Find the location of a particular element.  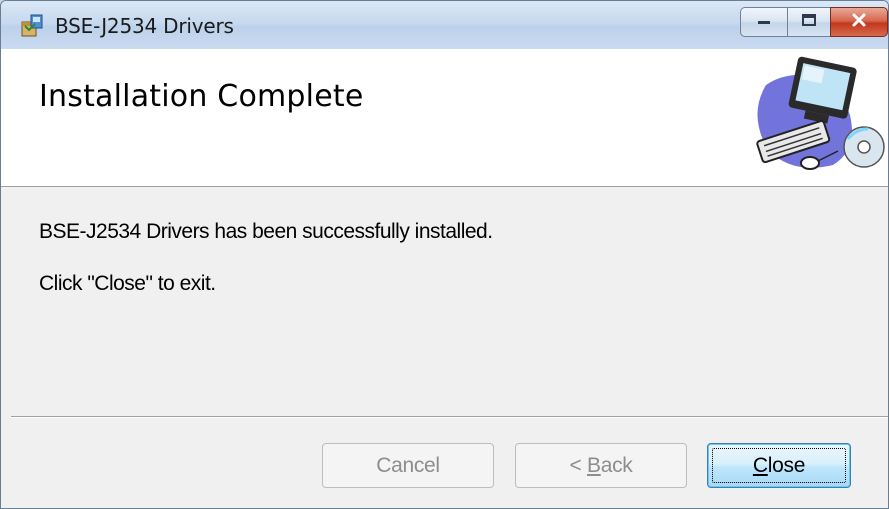

close-button: Close is located at coordinates (779, 465).